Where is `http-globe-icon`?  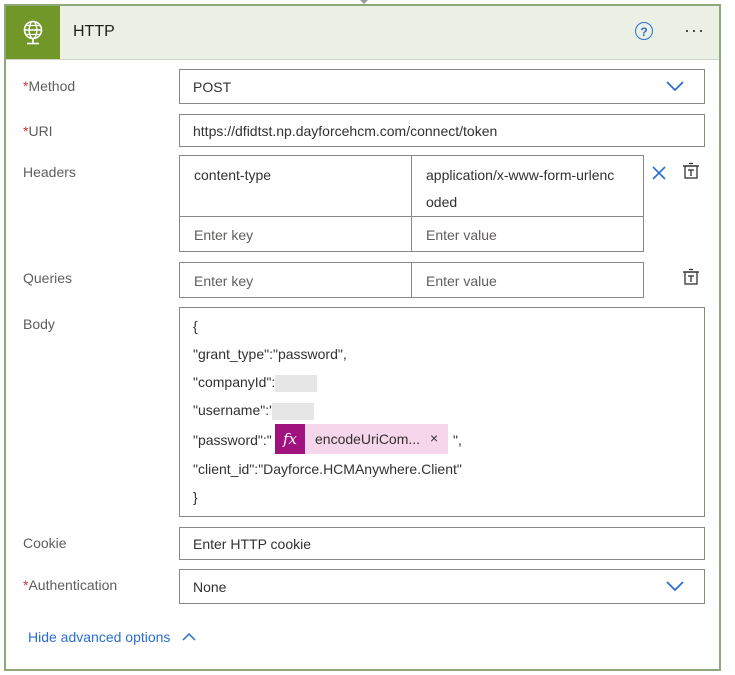 http-globe-icon is located at coordinates (33, 32).